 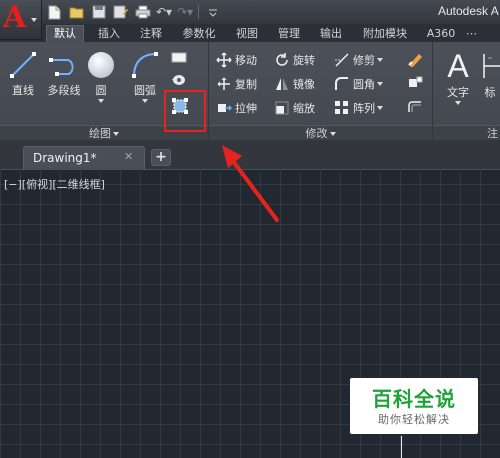 I want to click on highlight-box, so click(x=185, y=111).